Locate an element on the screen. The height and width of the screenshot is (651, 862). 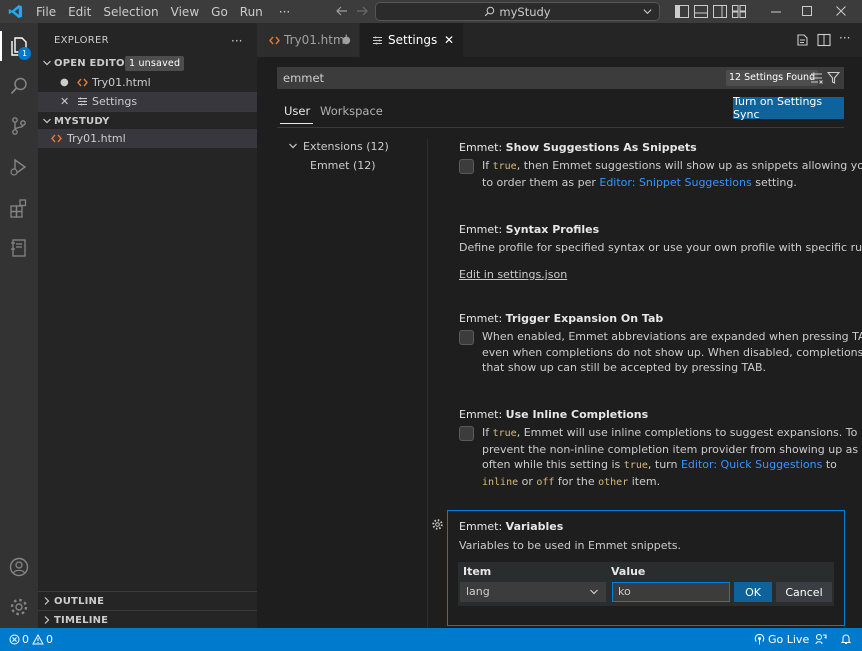
column-value-header: Value is located at coordinates (628, 571).